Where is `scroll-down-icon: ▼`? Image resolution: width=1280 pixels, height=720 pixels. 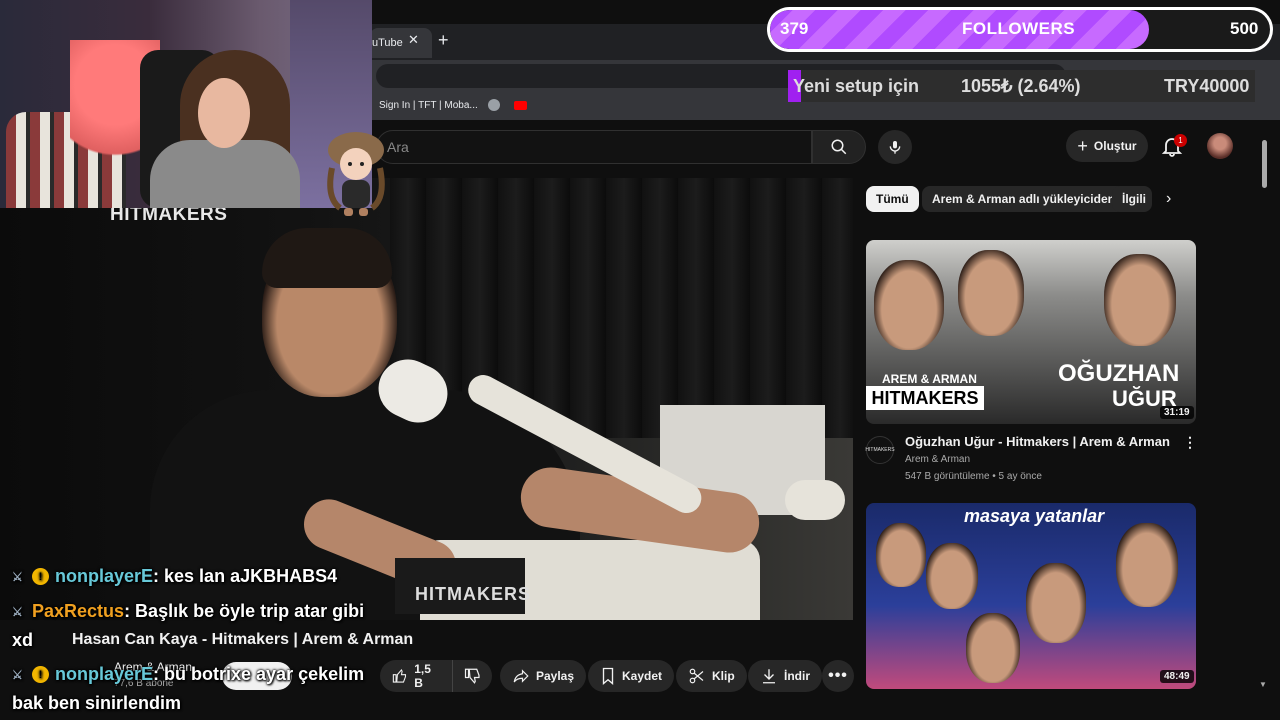 scroll-down-icon: ▼ is located at coordinates (1263, 684).